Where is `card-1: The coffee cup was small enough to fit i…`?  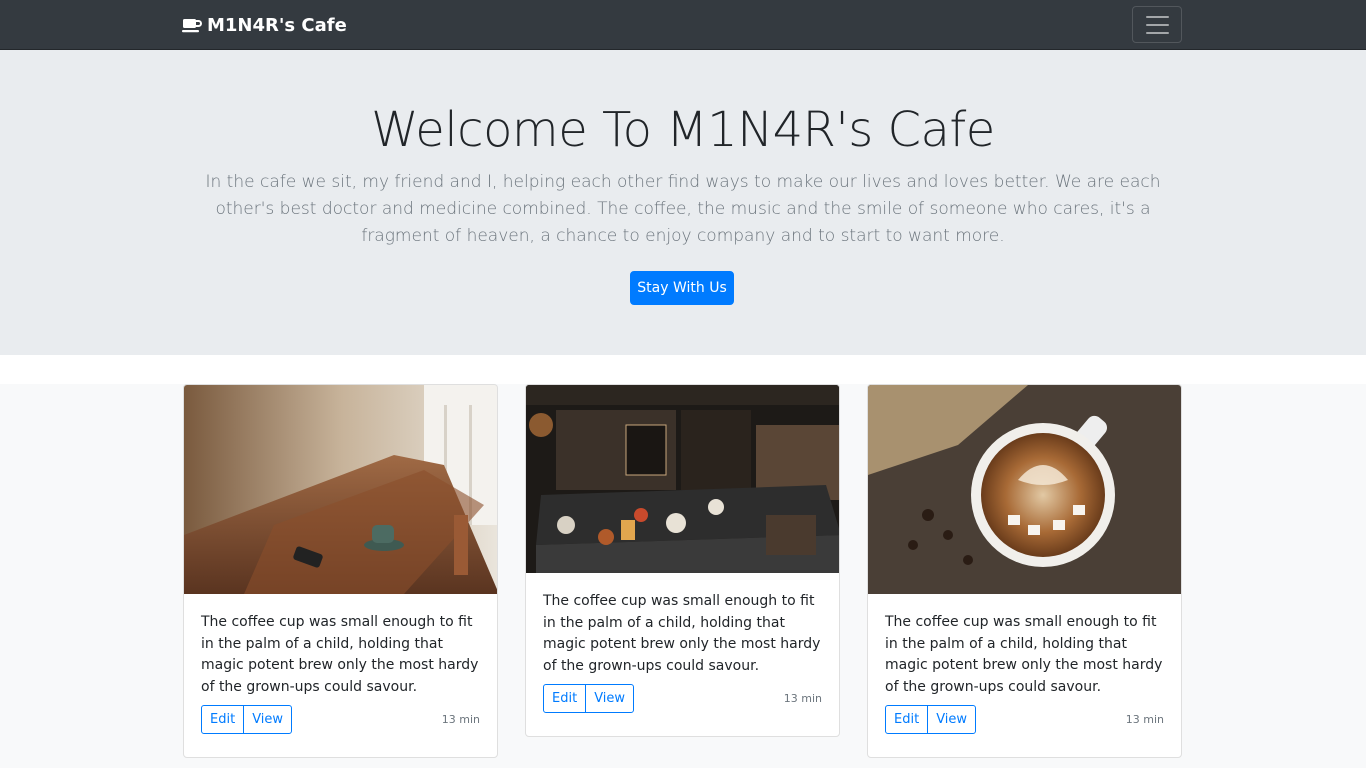
card-1: The coffee cup was small enough to fit i… is located at coordinates (340, 571).